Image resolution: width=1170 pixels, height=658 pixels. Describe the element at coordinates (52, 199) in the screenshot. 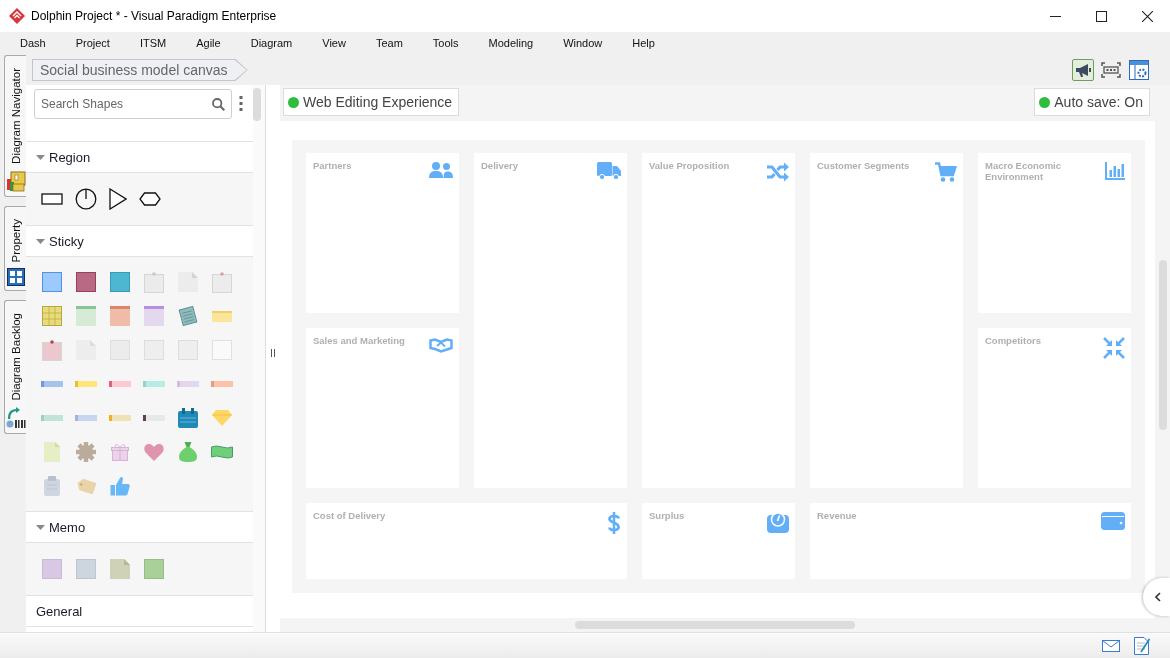

I see `rectangle-icon` at that location.